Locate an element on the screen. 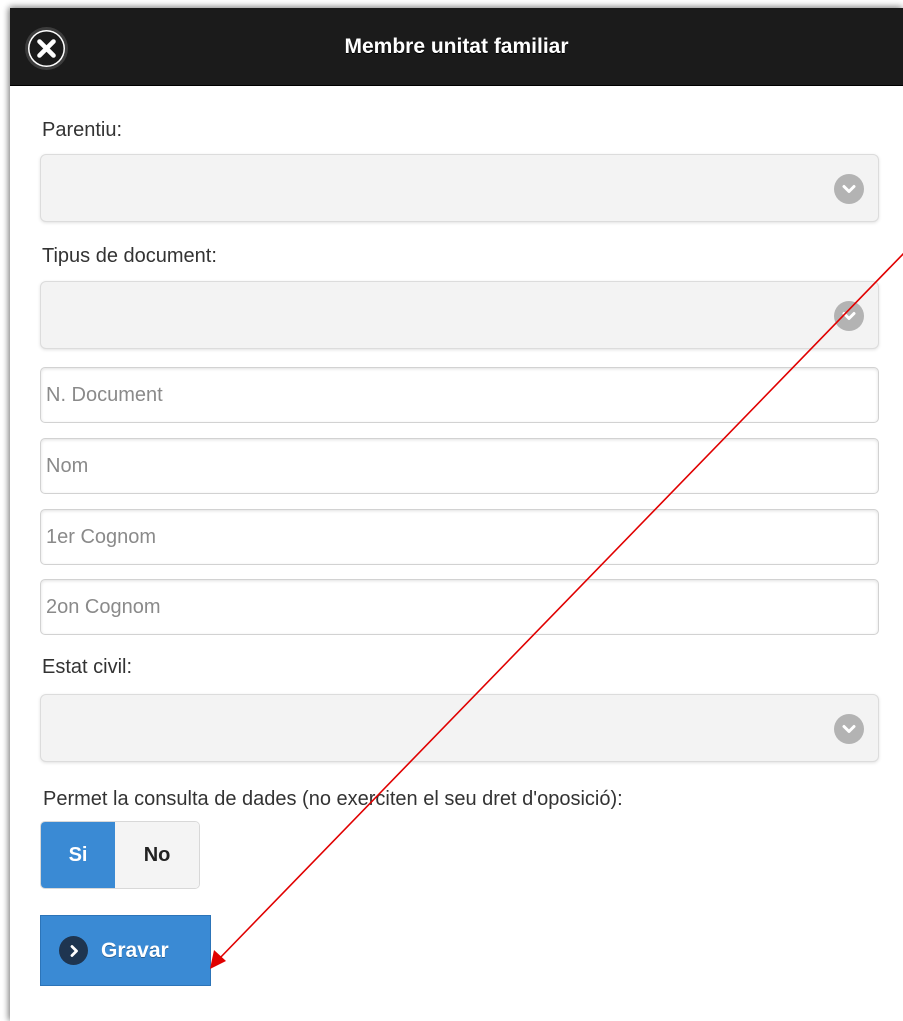 This screenshot has width=903, height=1021. save-button: Gravar is located at coordinates (125, 950).